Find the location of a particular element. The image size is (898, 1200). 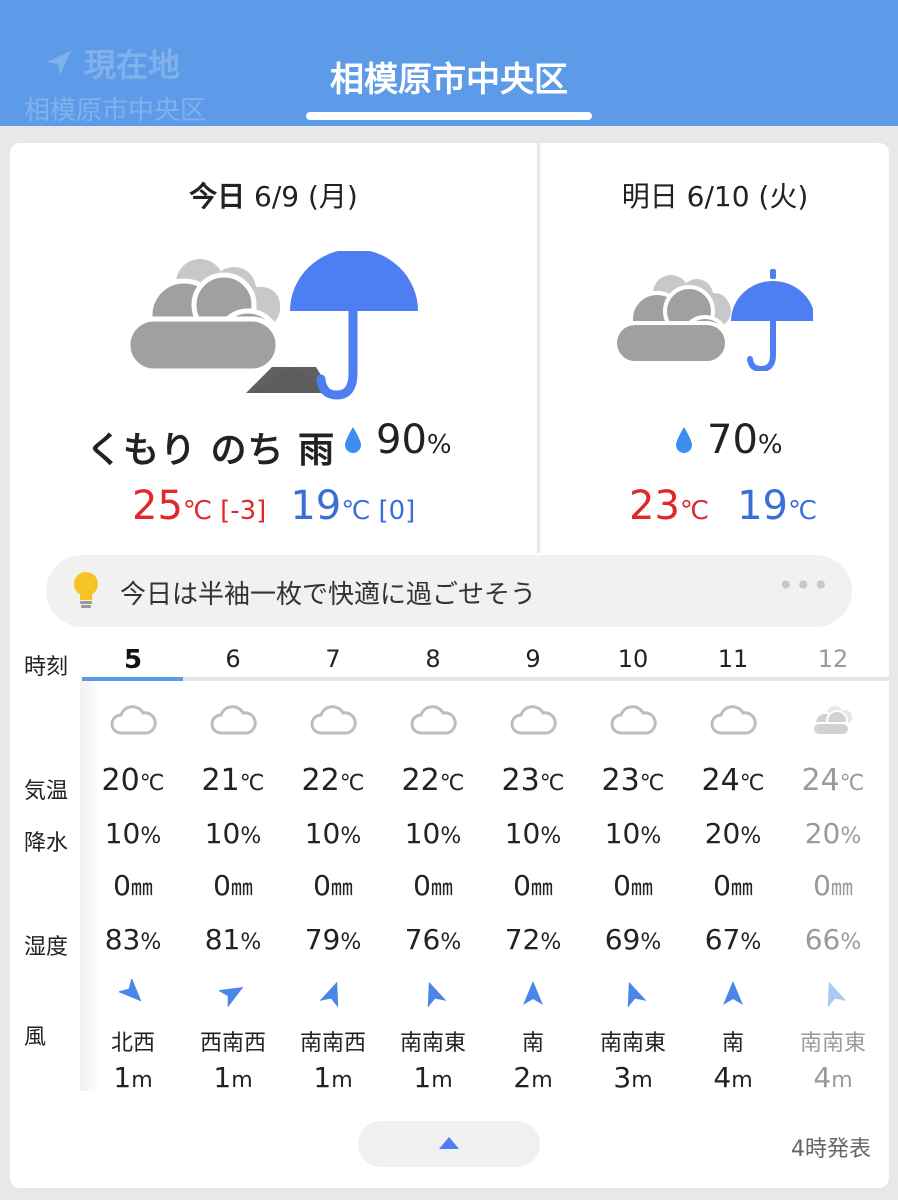

humidity-value: 81% is located at coordinates (233, 939).